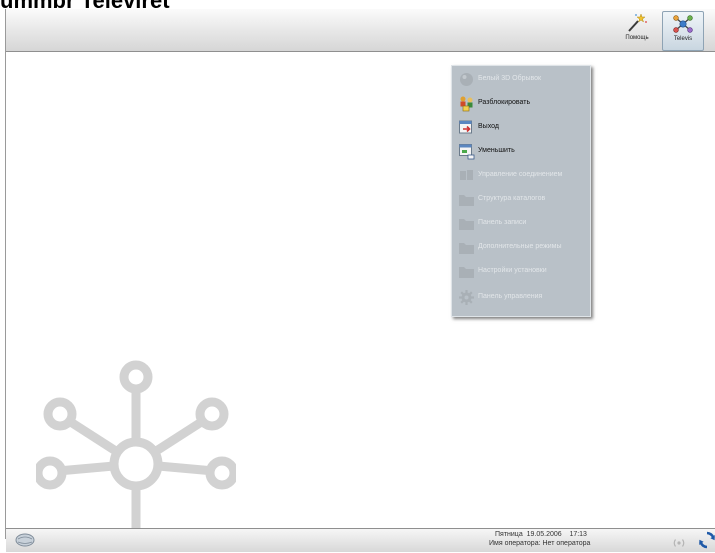  I want to click on magic-wand-icon, so click(637, 22).